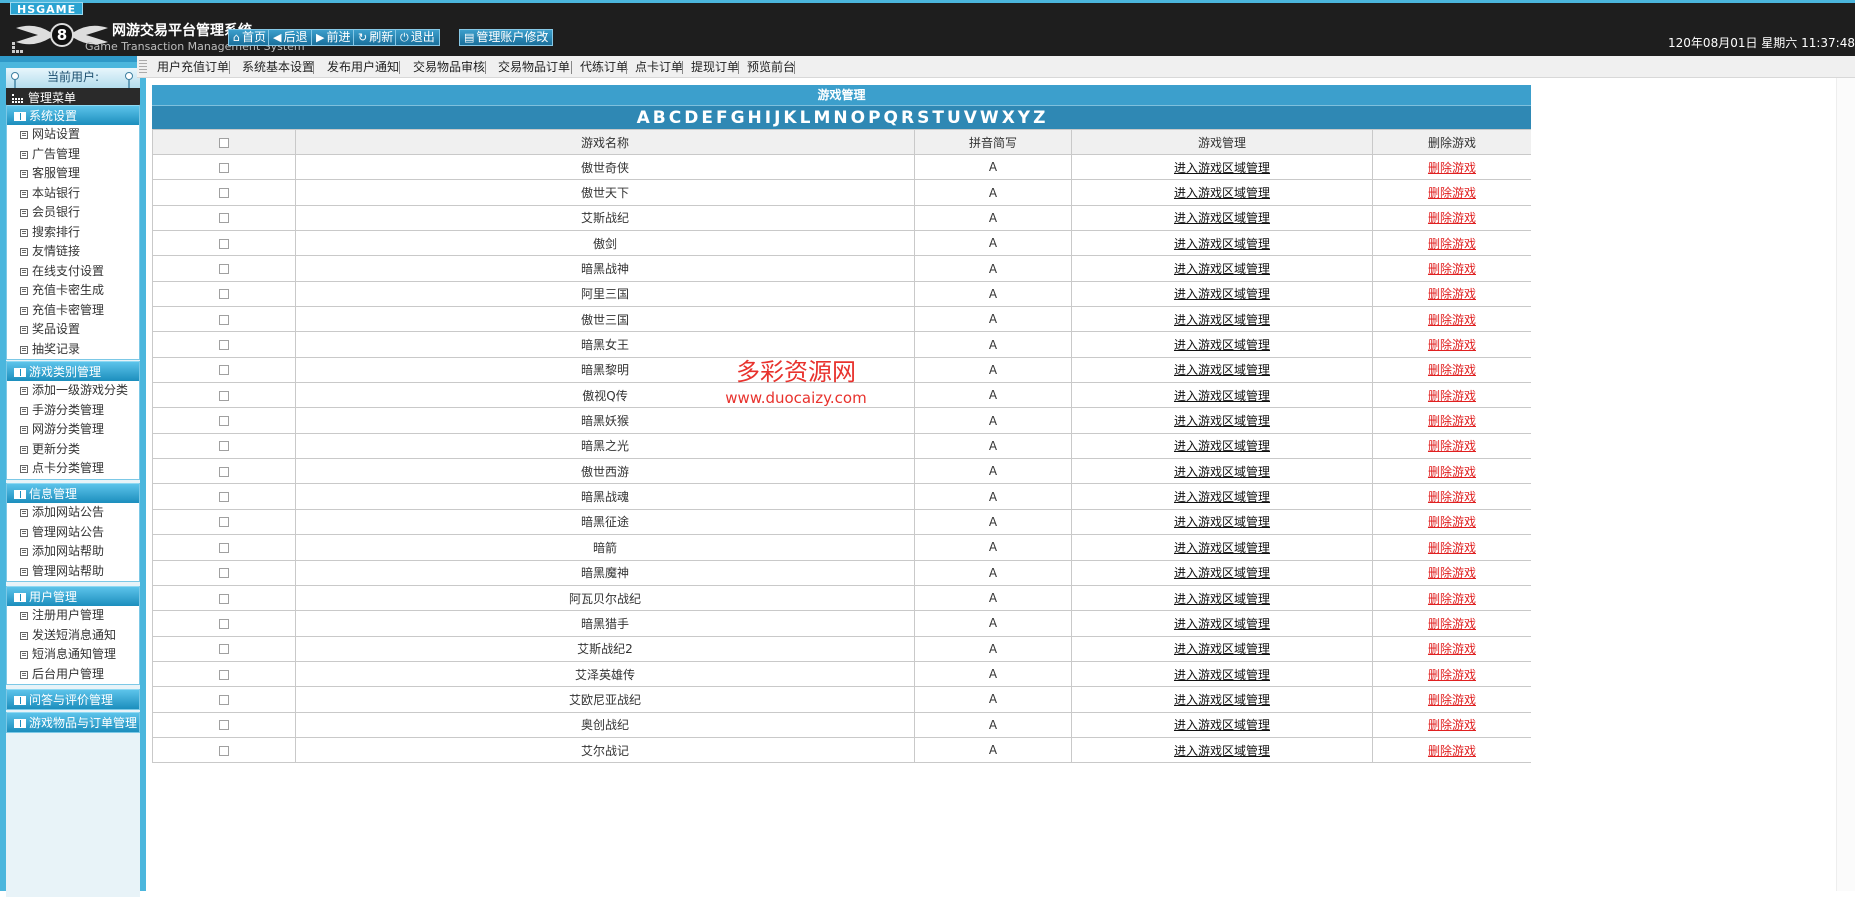 Image resolution: width=1855 pixels, height=897 pixels. Describe the element at coordinates (806, 118) in the screenshot. I see `letter-filter-item: L` at that location.